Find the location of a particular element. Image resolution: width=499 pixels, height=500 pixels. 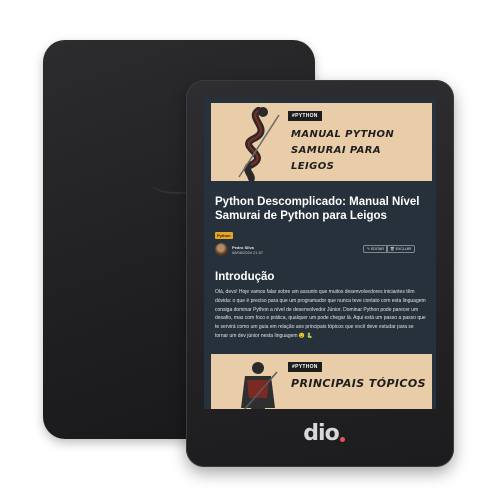

publish-date: 06/06/2024 21:57 is located at coordinates (248, 252).